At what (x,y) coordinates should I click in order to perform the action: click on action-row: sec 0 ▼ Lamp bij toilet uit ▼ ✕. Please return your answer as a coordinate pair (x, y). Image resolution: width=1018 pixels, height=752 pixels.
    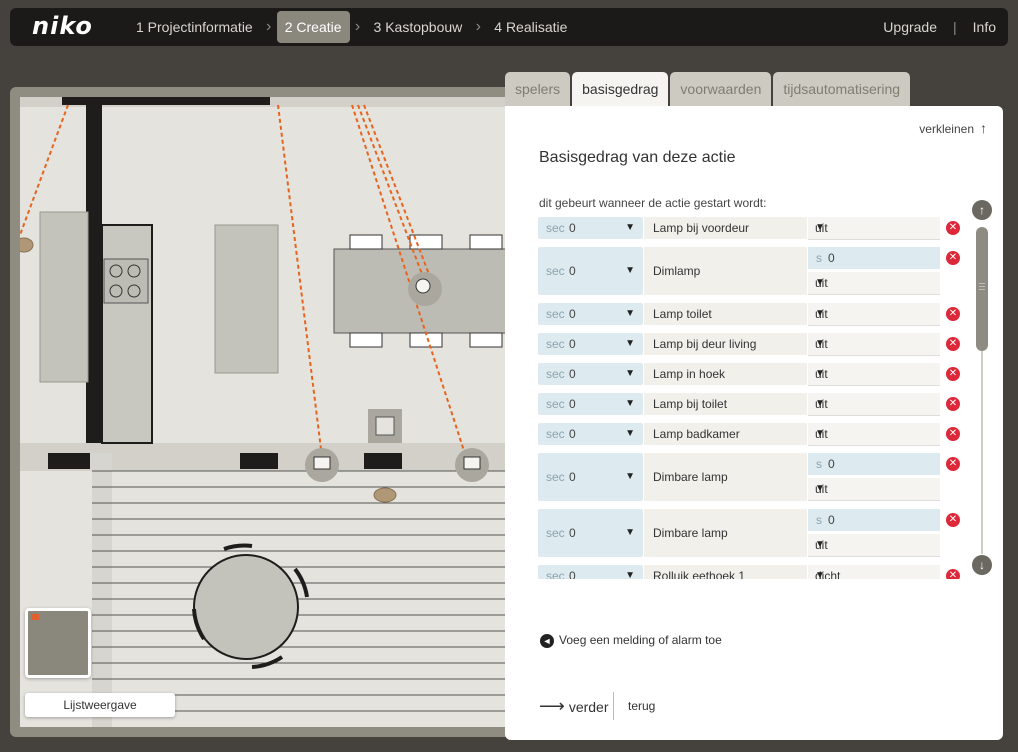
    Looking at the image, I should click on (758, 404).